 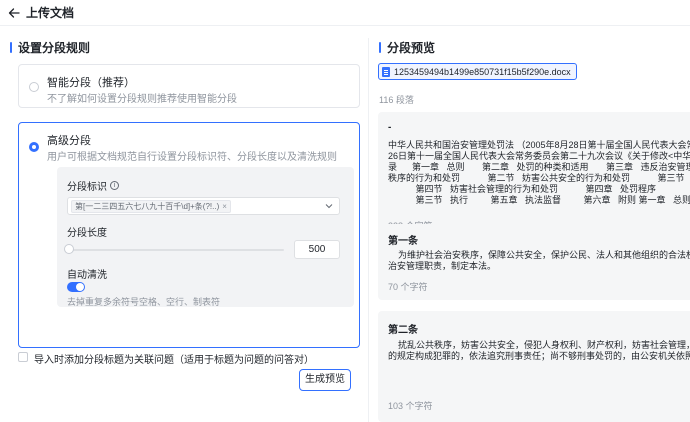 What do you see at coordinates (147, 206) in the screenshot?
I see `identifier-tag-text: 第[一二三四五六七八九十百千\d]+条(?!..)` at bounding box center [147, 206].